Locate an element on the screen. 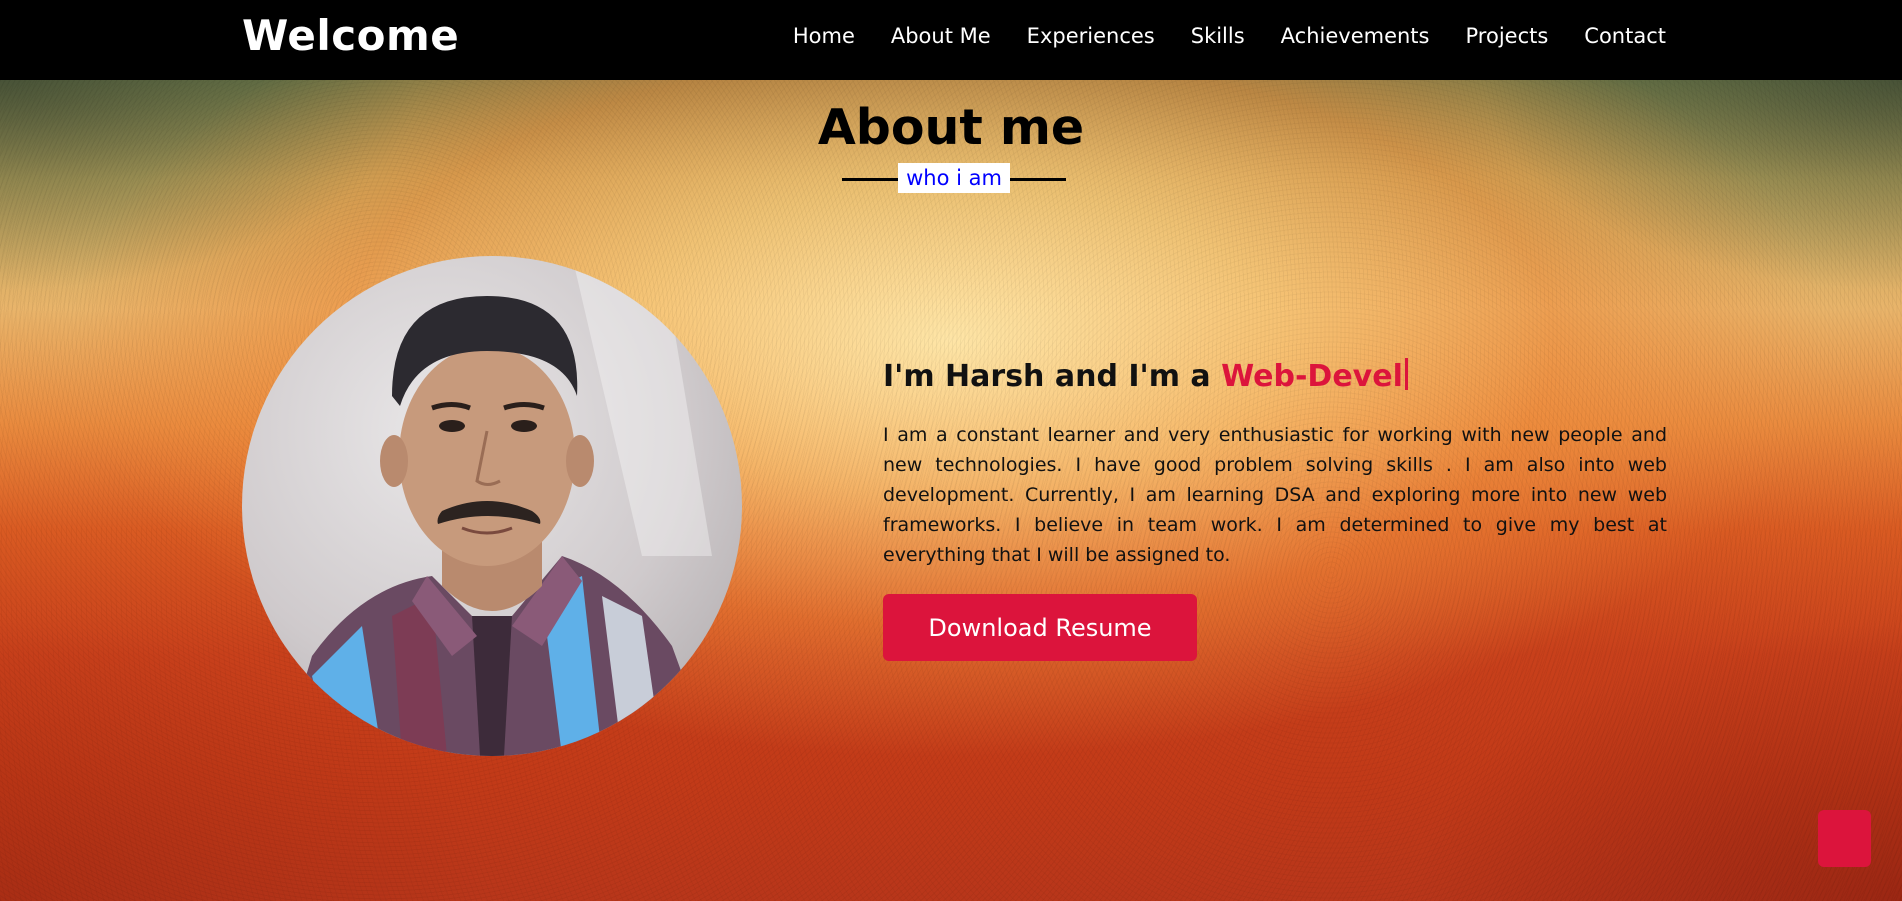  nav-link-projects: Projects is located at coordinates (1507, 36).